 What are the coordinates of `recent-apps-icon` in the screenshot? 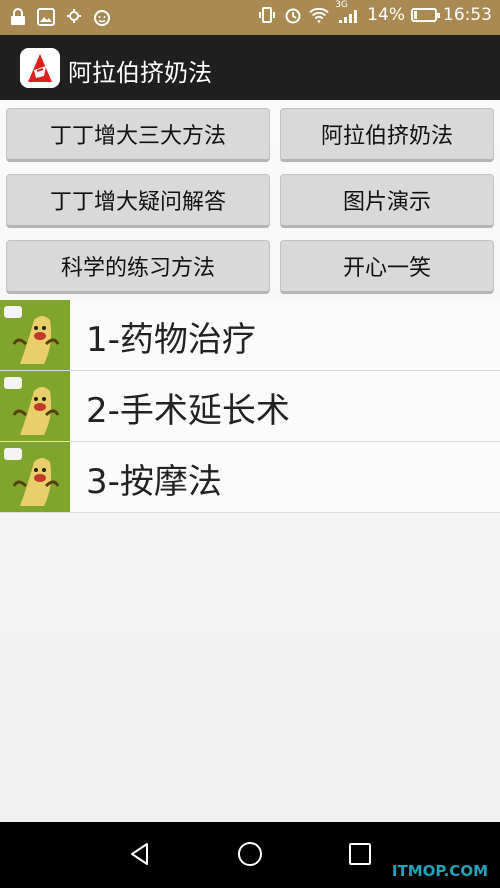 It's located at (360, 854).